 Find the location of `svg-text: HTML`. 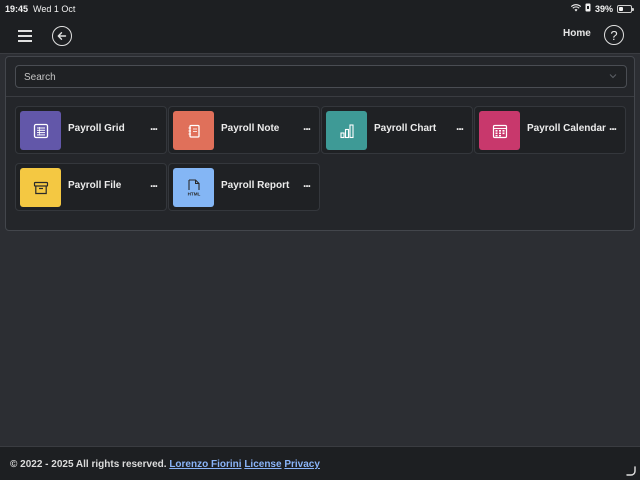

svg-text: HTML is located at coordinates (193, 193).